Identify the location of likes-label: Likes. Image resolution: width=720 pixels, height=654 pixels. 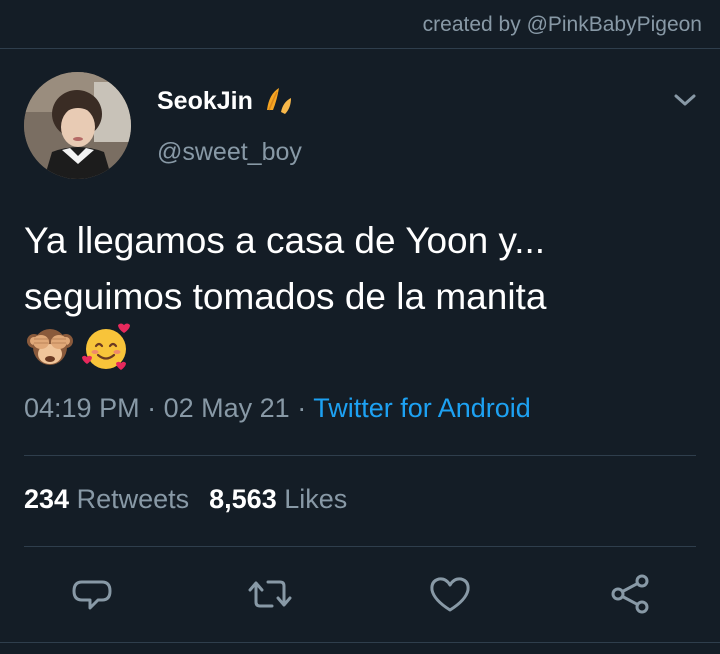
(316, 499).